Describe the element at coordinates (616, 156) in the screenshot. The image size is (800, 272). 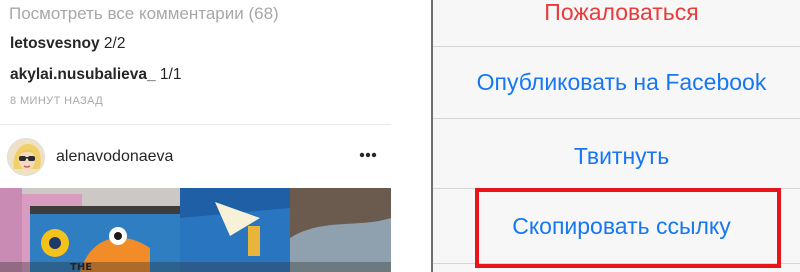
I see `tweet-button: Твитнуть` at that location.